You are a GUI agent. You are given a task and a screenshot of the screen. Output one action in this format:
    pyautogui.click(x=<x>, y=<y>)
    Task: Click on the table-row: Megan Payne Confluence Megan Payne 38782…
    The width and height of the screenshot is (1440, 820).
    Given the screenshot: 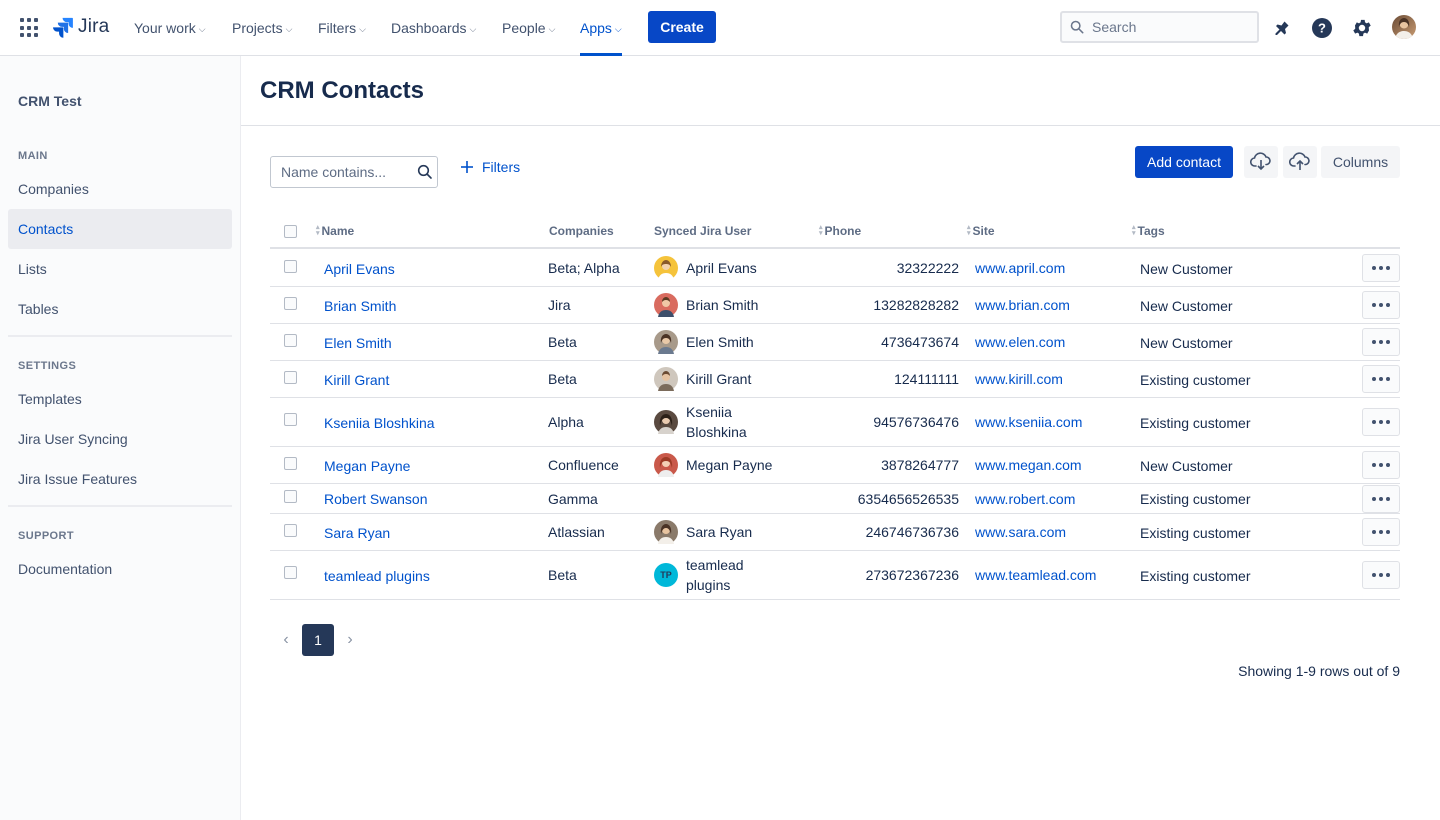 What is the action you would take?
    pyautogui.click(x=835, y=465)
    